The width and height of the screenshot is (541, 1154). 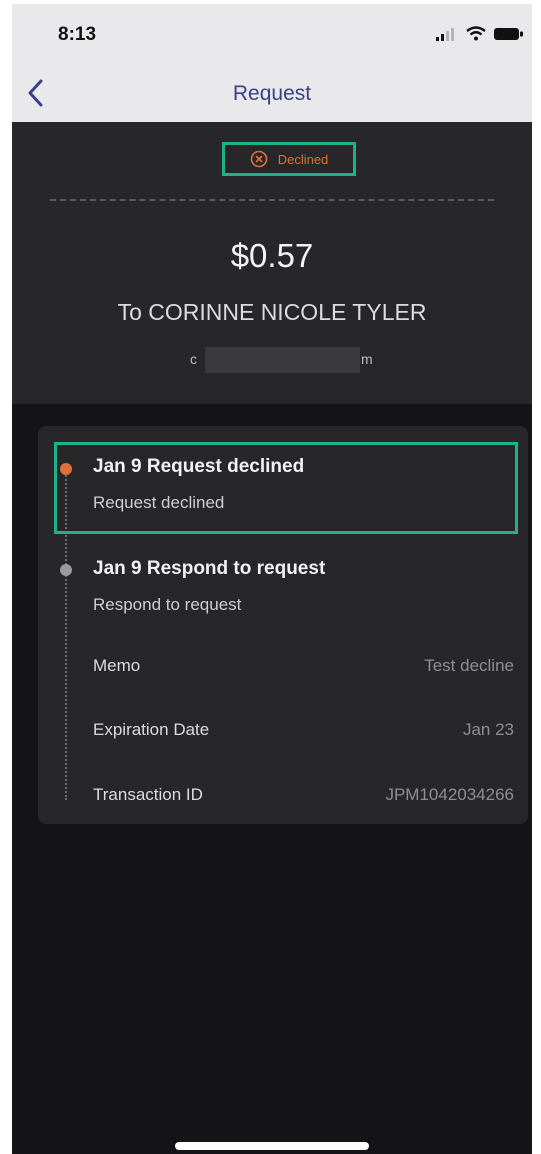 What do you see at coordinates (193, 359) in the screenshot?
I see `email-start: c` at bounding box center [193, 359].